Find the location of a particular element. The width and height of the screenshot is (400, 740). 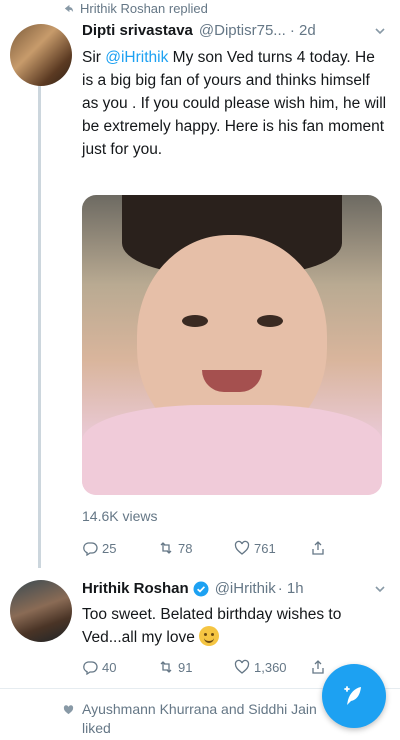

compose-feather-icon is located at coordinates (352, 695).